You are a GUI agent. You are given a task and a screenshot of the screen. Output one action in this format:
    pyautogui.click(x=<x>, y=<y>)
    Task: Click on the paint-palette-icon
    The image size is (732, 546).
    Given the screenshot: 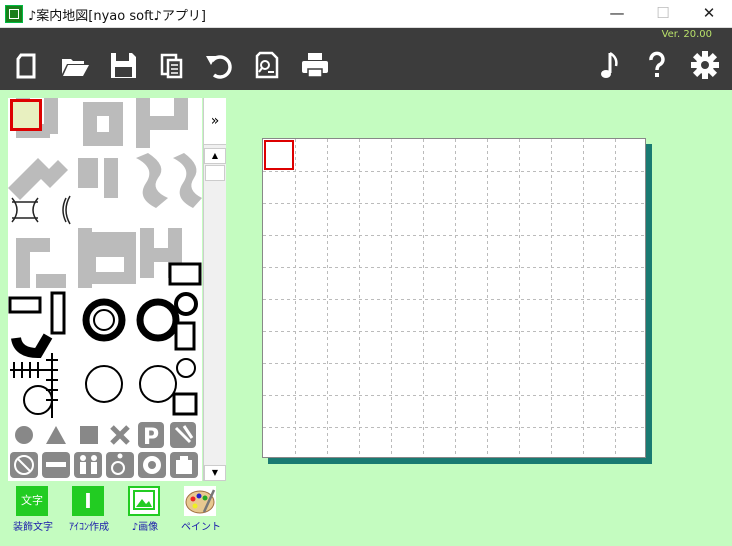 What is the action you would take?
    pyautogui.click(x=200, y=501)
    